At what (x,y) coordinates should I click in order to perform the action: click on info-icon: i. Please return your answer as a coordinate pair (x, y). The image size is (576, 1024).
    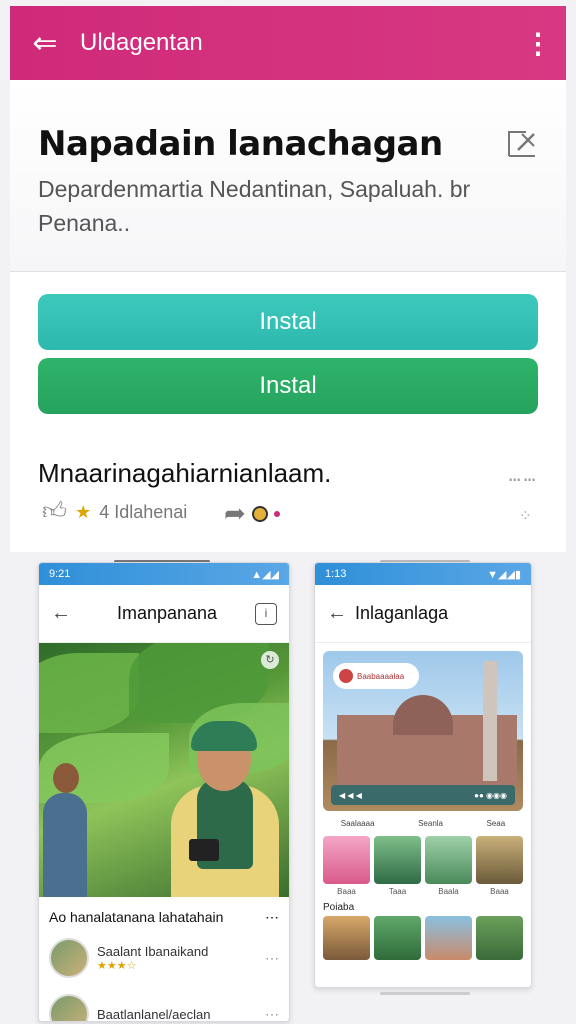
    Looking at the image, I should click on (266, 613).